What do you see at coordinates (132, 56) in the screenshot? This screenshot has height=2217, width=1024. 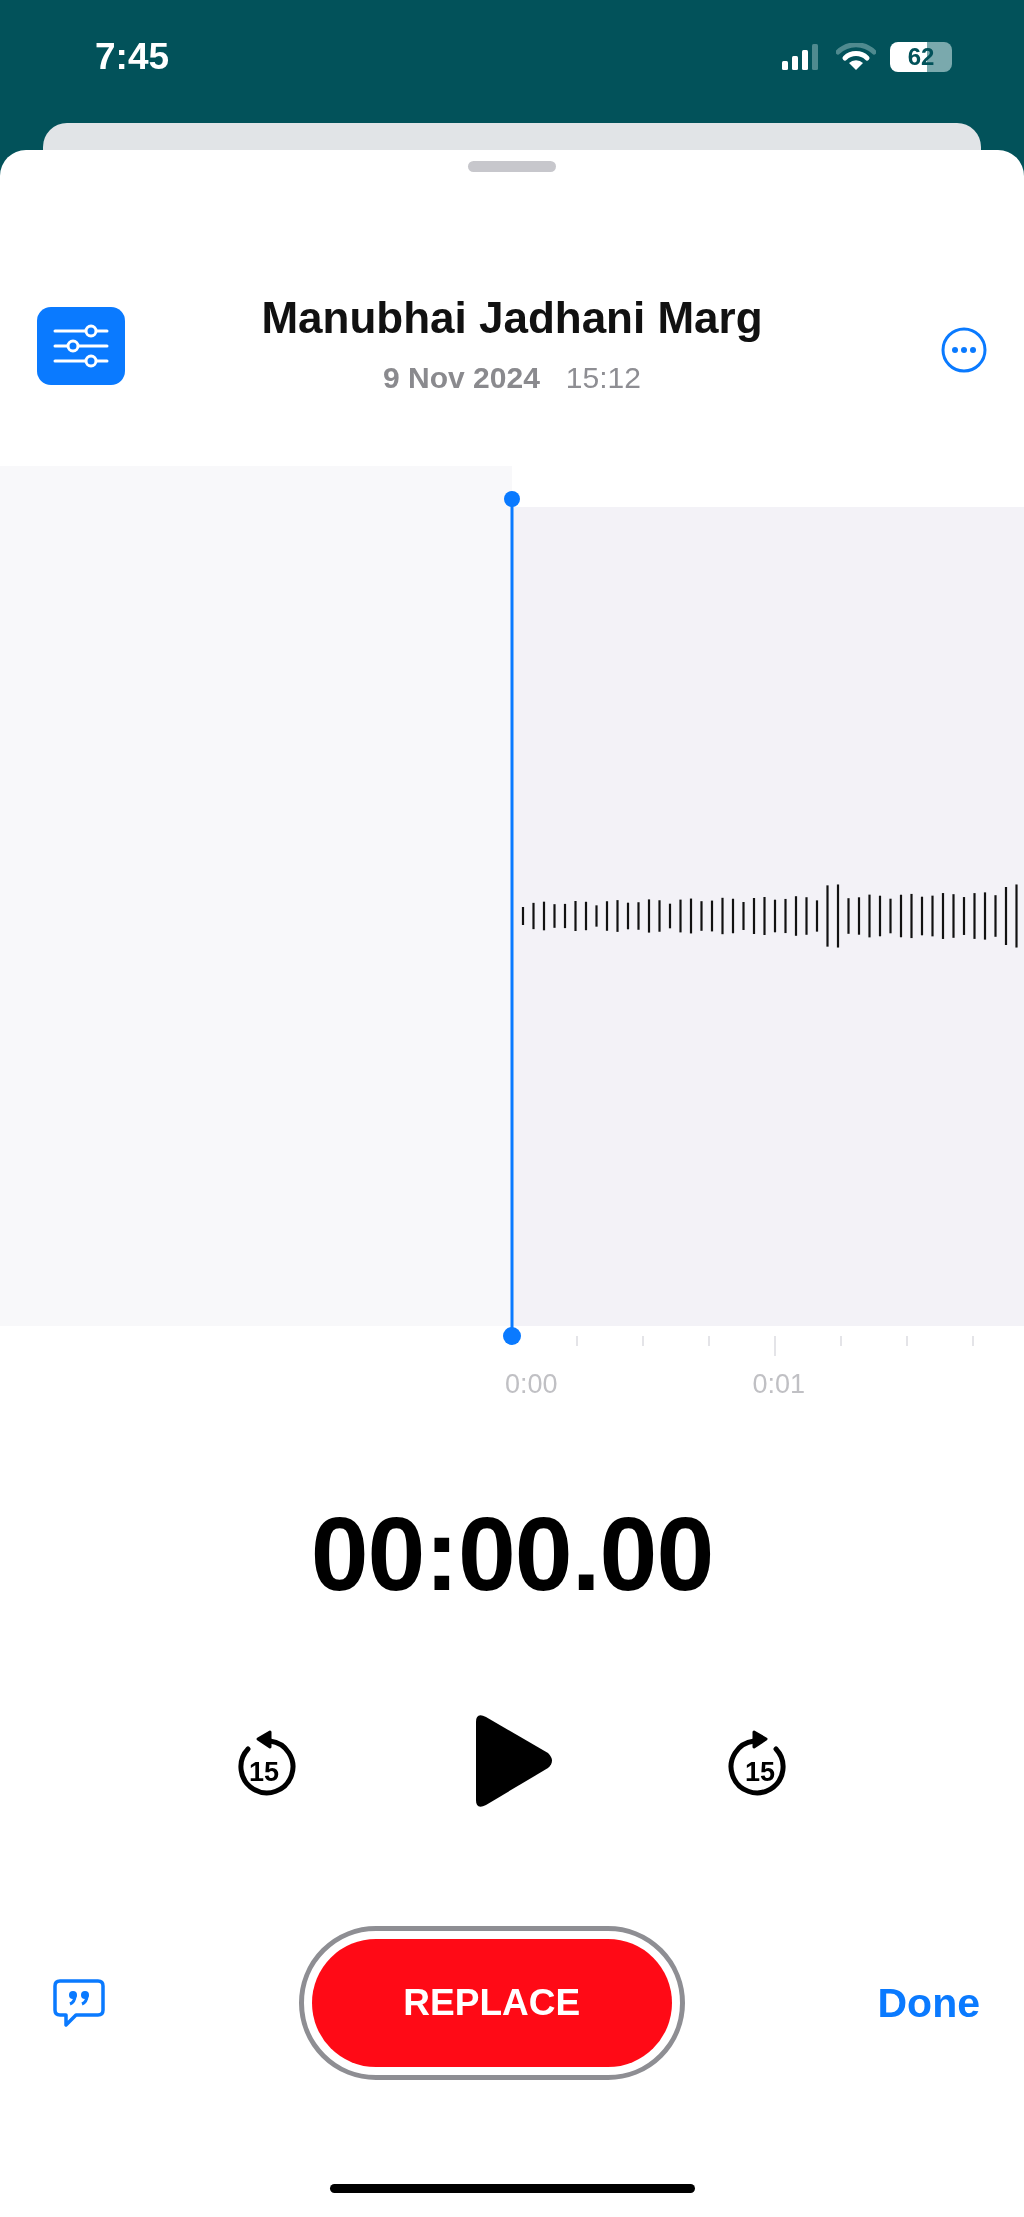 I see `status-time: 7:45` at bounding box center [132, 56].